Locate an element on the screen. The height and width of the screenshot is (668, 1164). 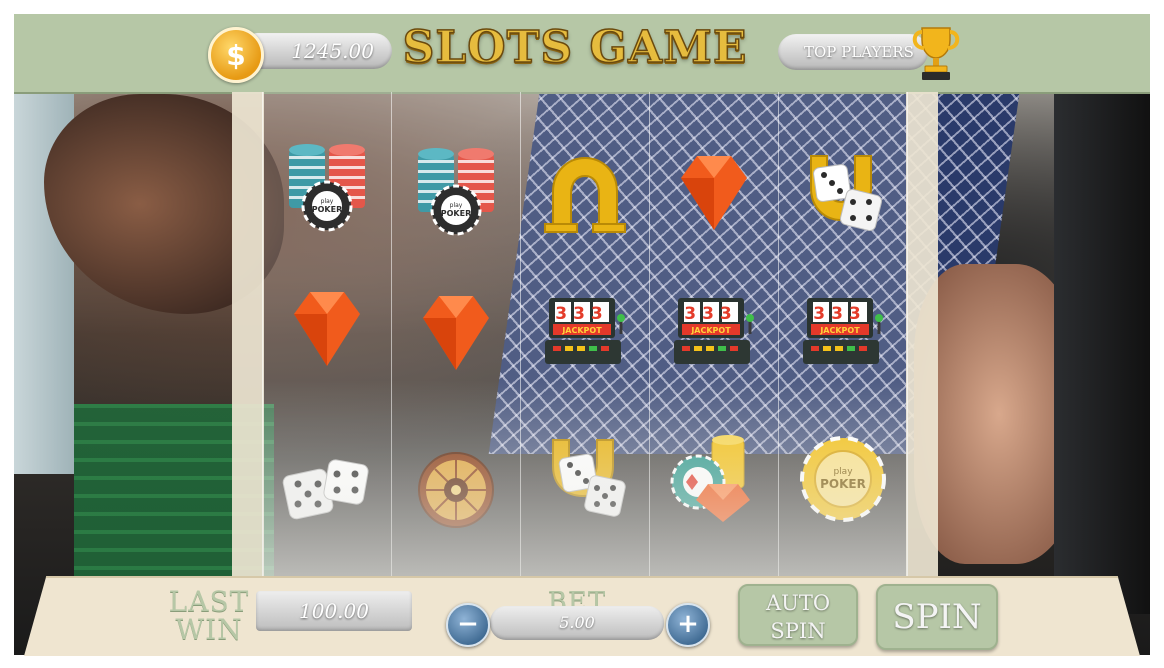
background-suit is located at coordinates (1102, 354).